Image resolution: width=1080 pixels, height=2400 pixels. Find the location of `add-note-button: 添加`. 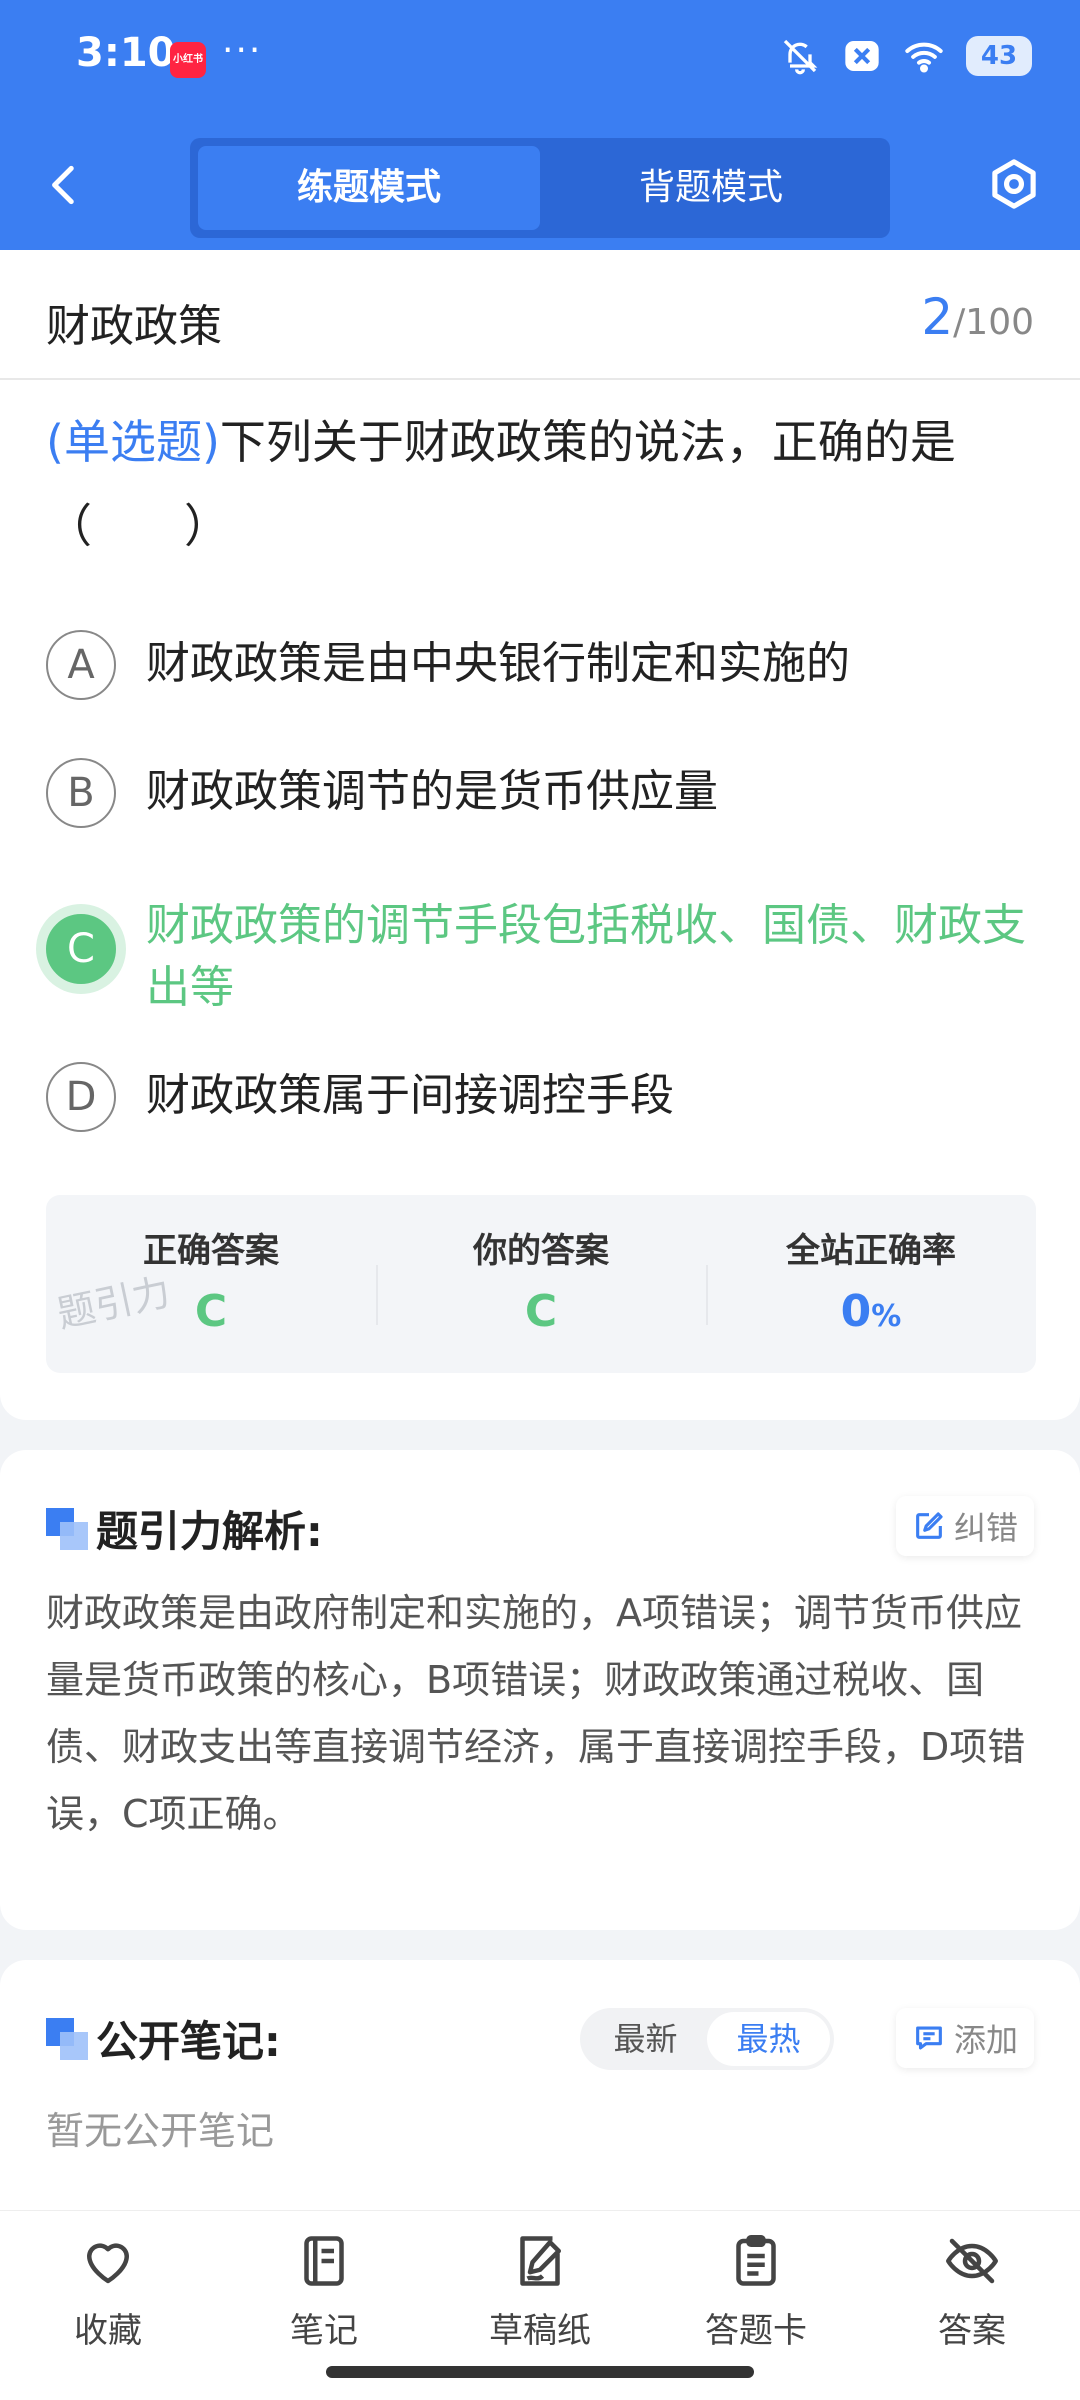

add-note-button: 添加 is located at coordinates (964, 2038).